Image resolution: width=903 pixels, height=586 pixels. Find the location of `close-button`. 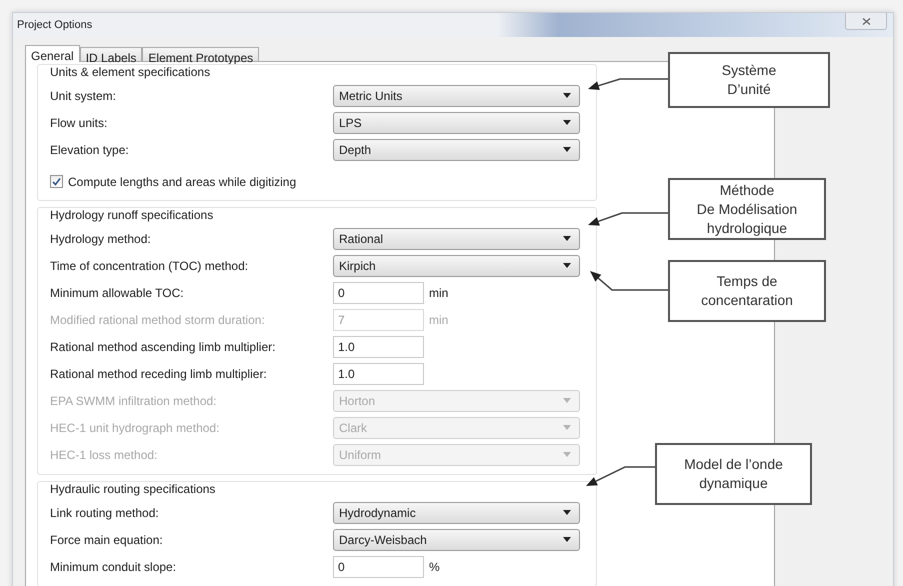

close-button is located at coordinates (866, 21).